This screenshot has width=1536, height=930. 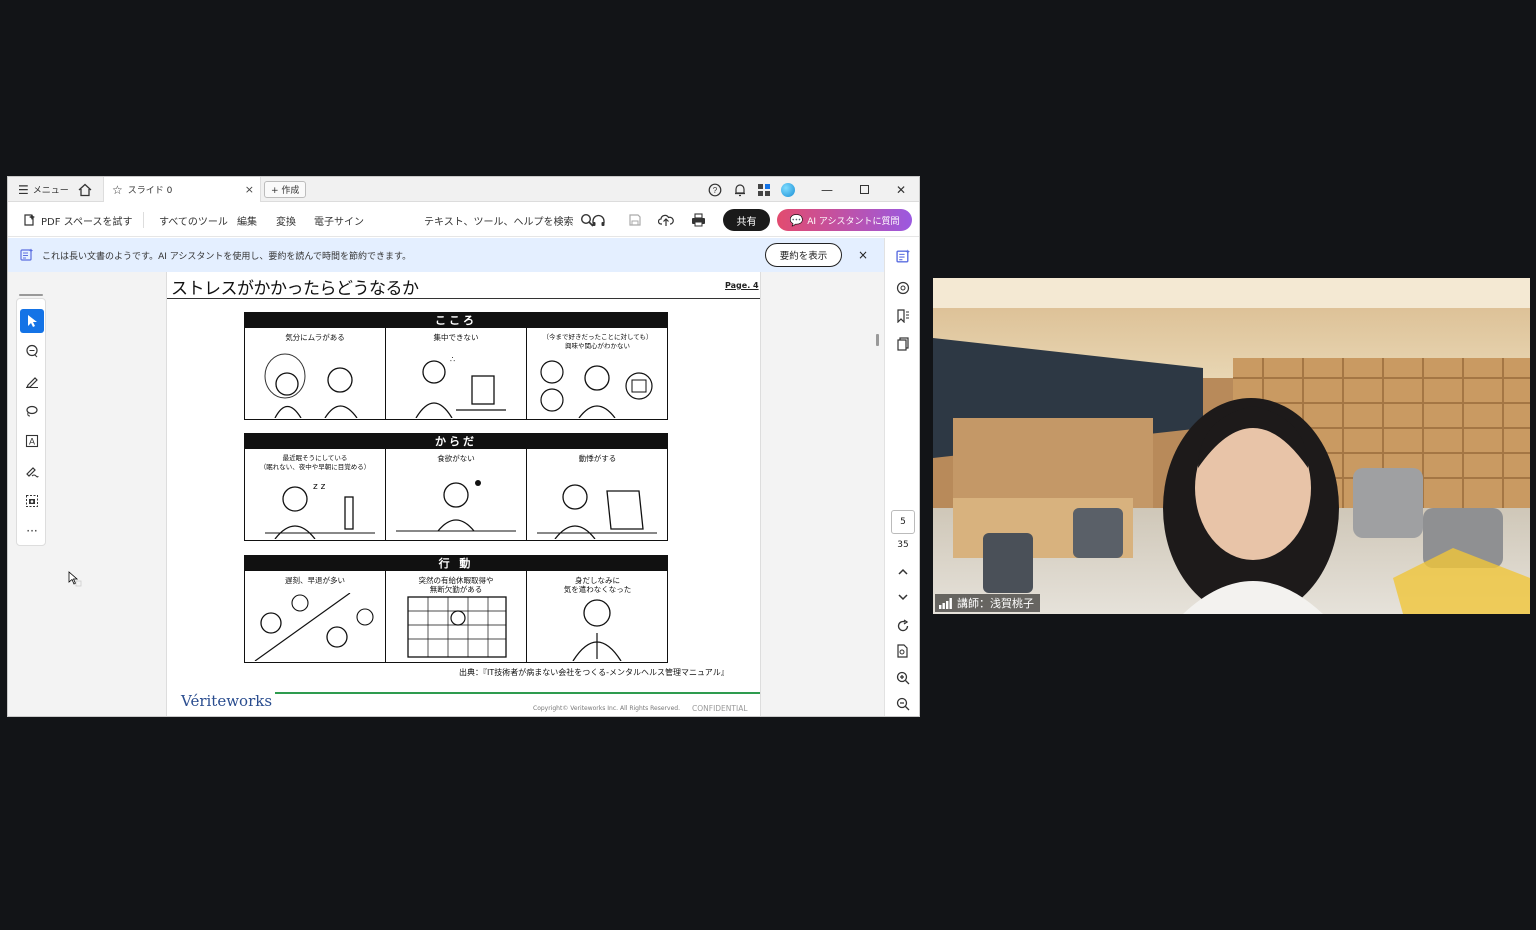 What do you see at coordinates (339, 220) in the screenshot?
I see `esign-menu: 電子サイン` at bounding box center [339, 220].